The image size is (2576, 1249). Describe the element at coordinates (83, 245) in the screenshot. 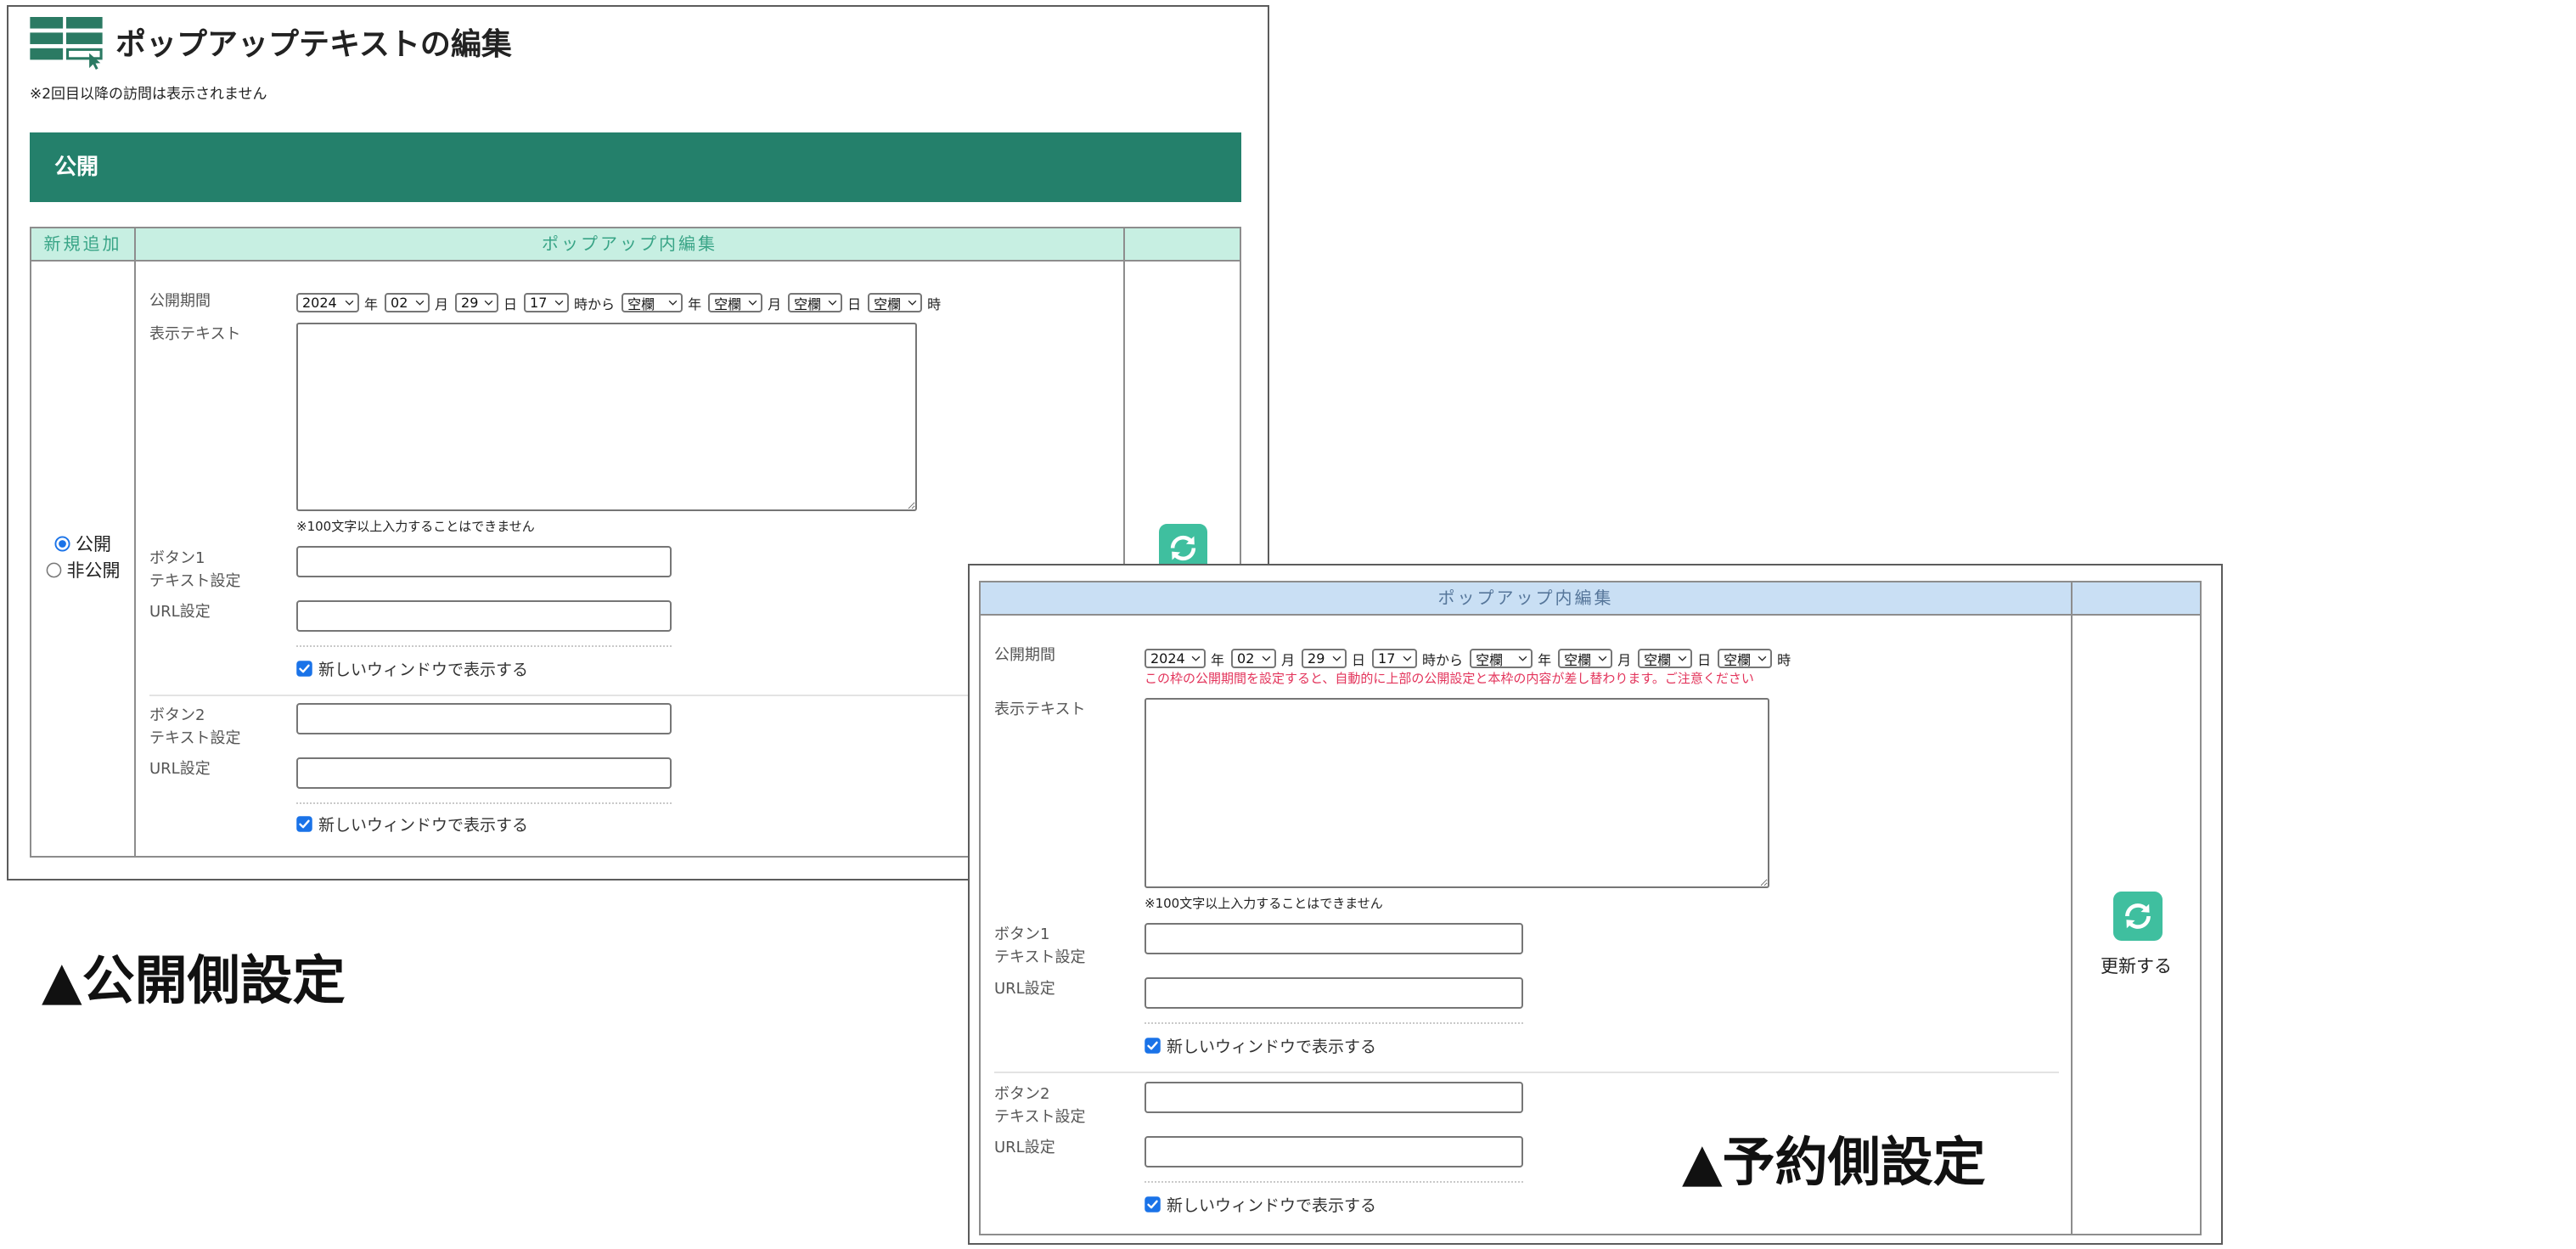

I see `column-header-add-new: 新規追加` at that location.